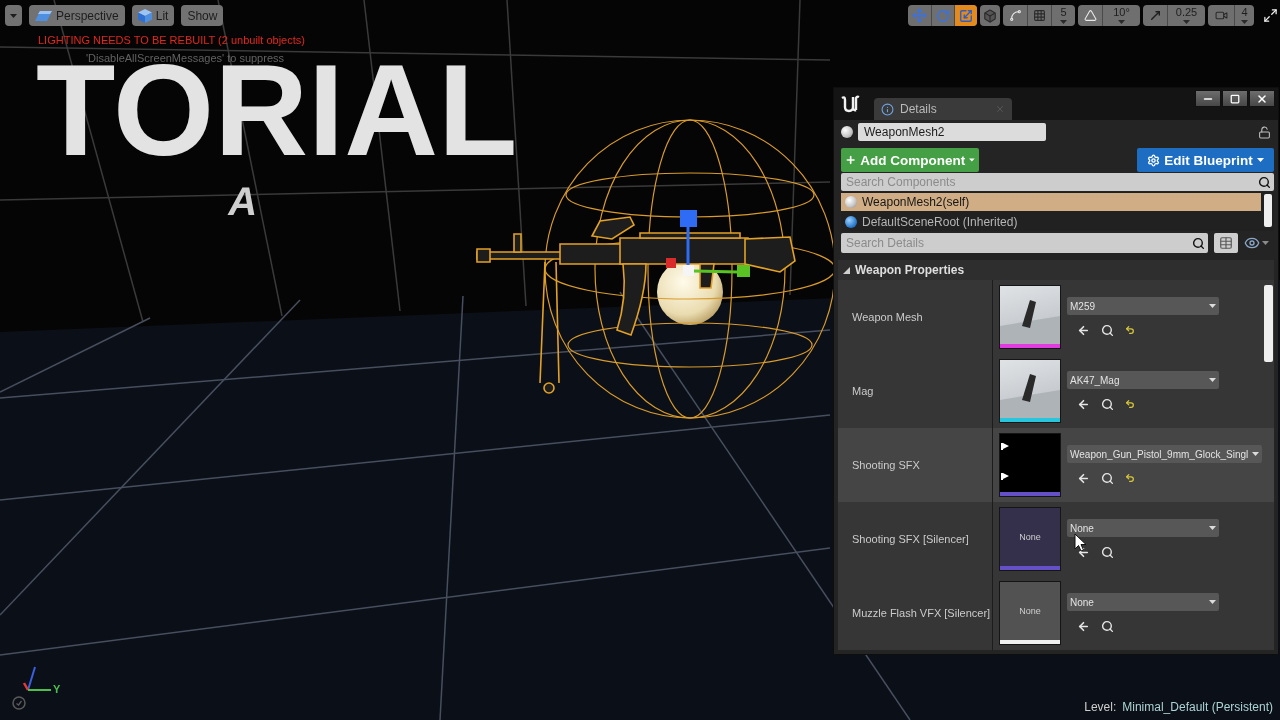  Describe the element at coordinates (886, 465) in the screenshot. I see `property-label: Shooting SFX` at that location.